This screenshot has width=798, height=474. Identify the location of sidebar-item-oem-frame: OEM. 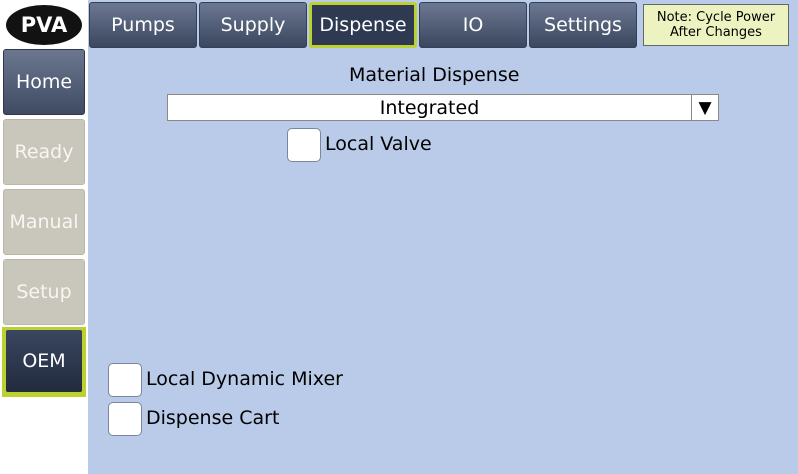
(44, 362).